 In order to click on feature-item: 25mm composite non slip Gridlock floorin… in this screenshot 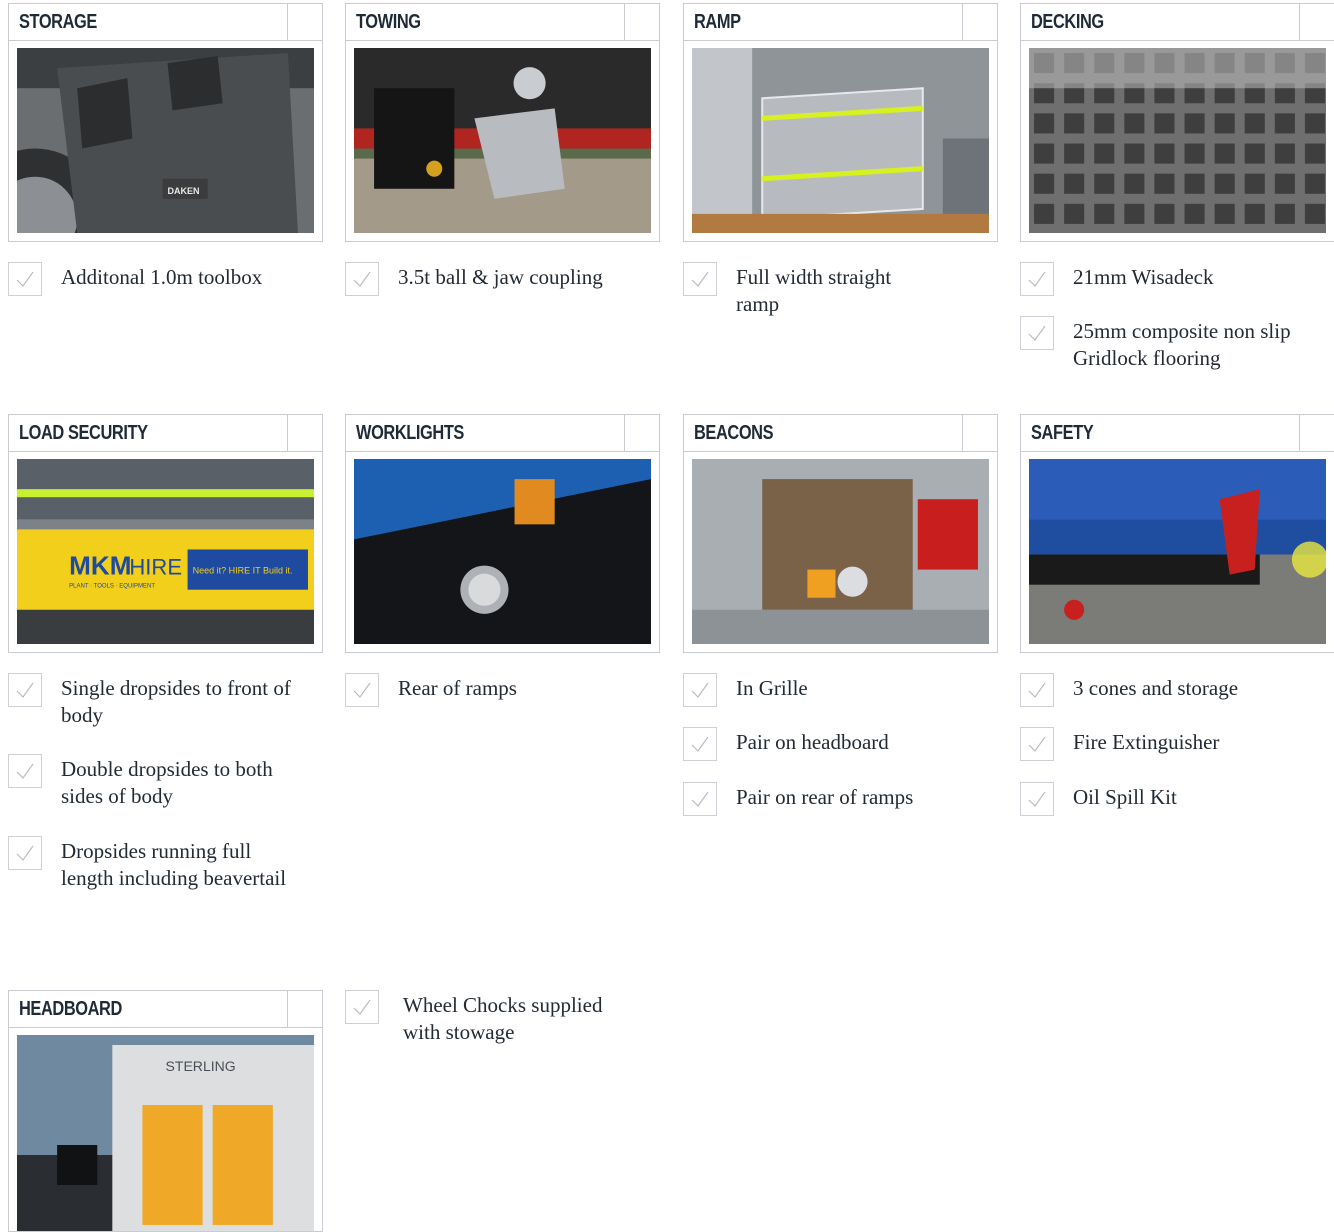, I will do `click(1170, 344)`.